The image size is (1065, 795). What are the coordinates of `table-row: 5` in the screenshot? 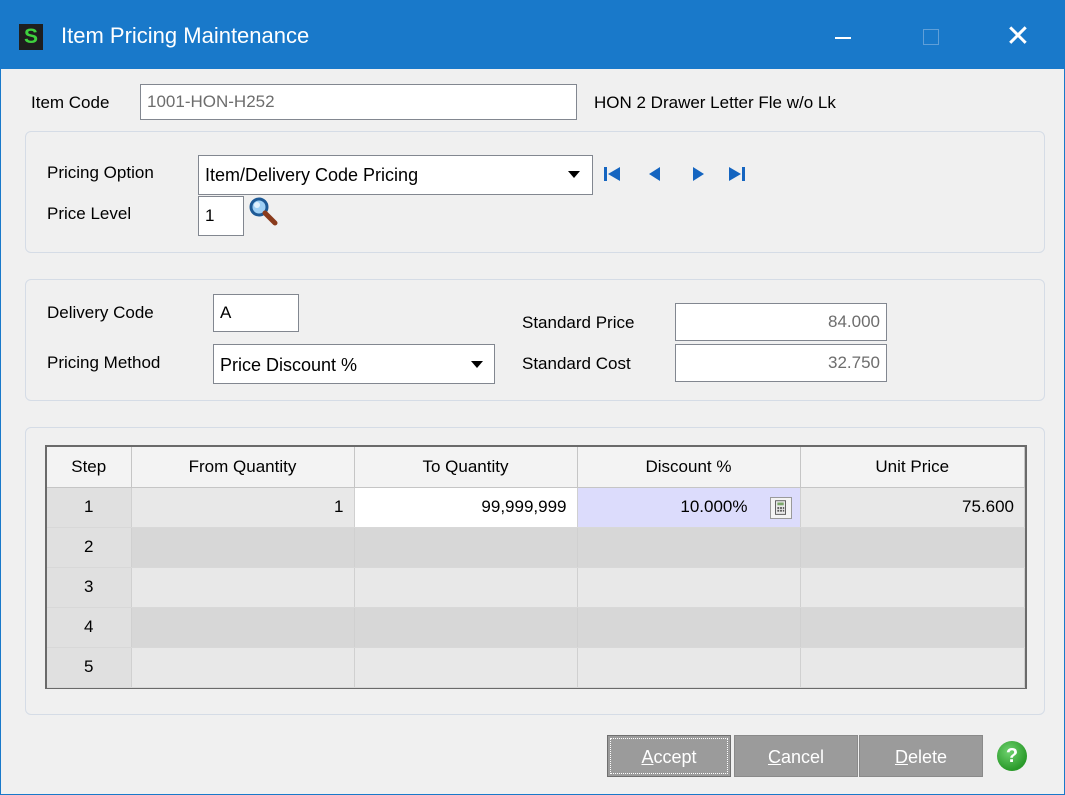 It's located at (536, 667).